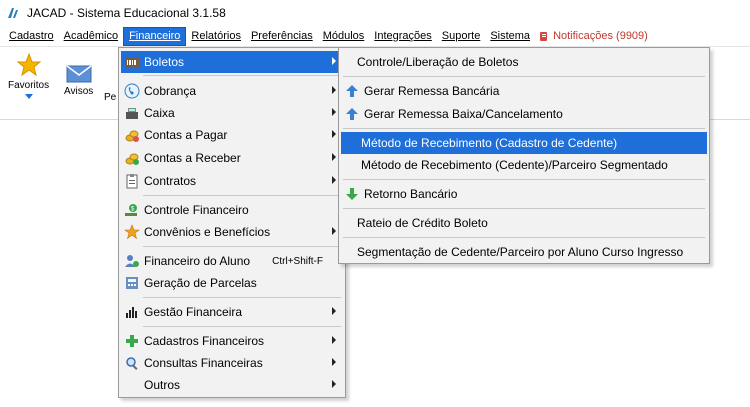 Image resolution: width=750 pixels, height=407 pixels. What do you see at coordinates (232, 135) in the screenshot?
I see `menu-item-contas-a-pagar: Contas a Pagar` at bounding box center [232, 135].